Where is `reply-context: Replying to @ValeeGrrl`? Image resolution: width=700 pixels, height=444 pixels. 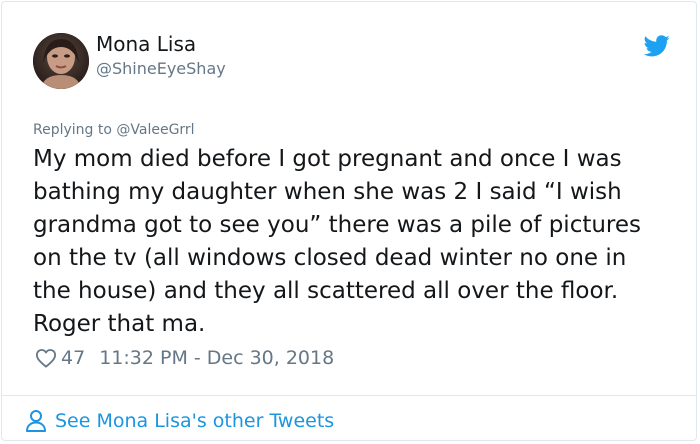
reply-context: Replying to @ValeeGrrl is located at coordinates (114, 130).